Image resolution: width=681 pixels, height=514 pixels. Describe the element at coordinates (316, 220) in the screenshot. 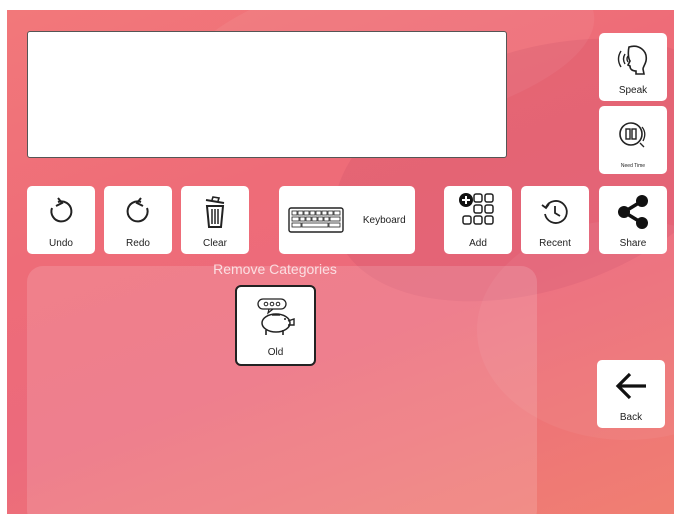

I see `keyboard-icon` at that location.